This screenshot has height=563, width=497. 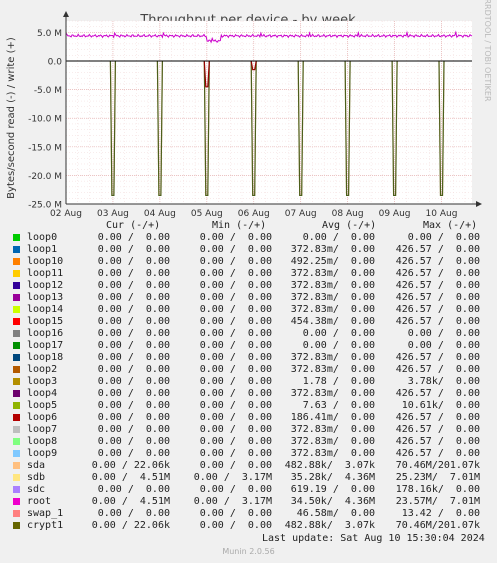 What do you see at coordinates (42, 393) in the screenshot?
I see `legend-name: loop4` at bounding box center [42, 393].